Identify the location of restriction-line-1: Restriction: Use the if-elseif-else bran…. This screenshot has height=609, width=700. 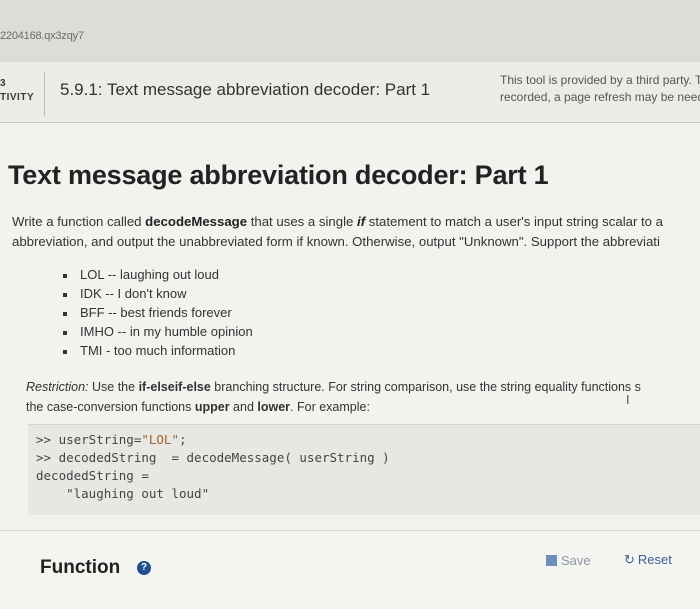
(333, 387).